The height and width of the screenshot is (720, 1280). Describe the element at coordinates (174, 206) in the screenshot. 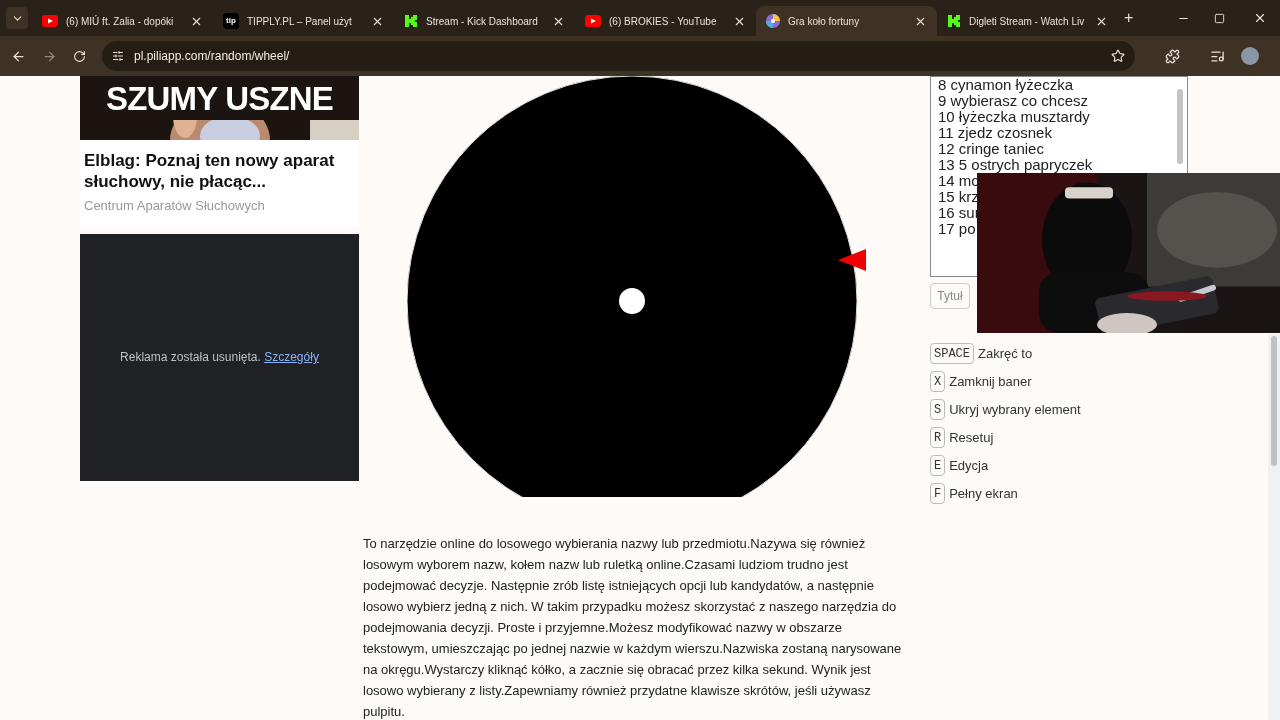

I see `ad-source: Centrum Aparatów Słuchowych` at that location.